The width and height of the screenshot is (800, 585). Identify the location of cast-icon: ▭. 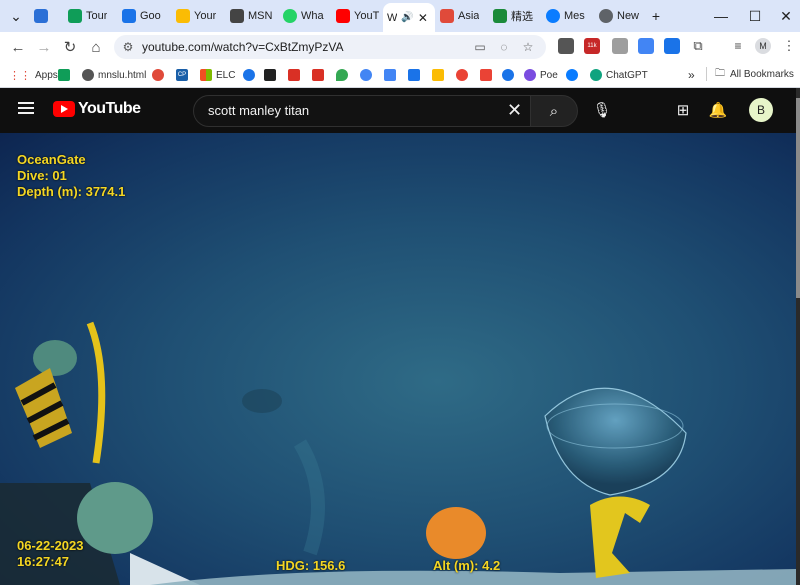
(480, 47).